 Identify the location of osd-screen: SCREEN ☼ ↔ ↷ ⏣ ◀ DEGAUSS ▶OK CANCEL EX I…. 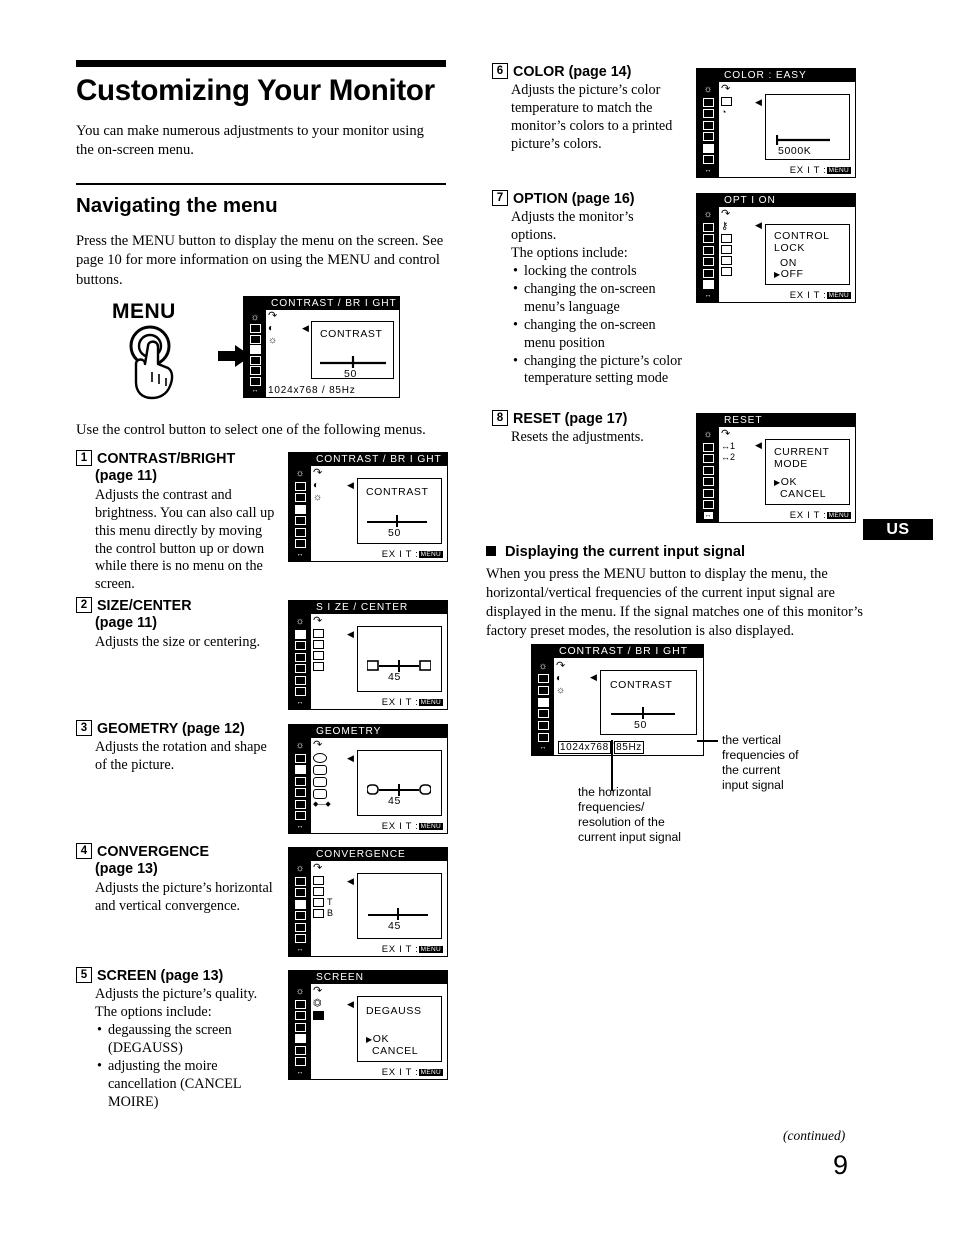
(368, 1025).